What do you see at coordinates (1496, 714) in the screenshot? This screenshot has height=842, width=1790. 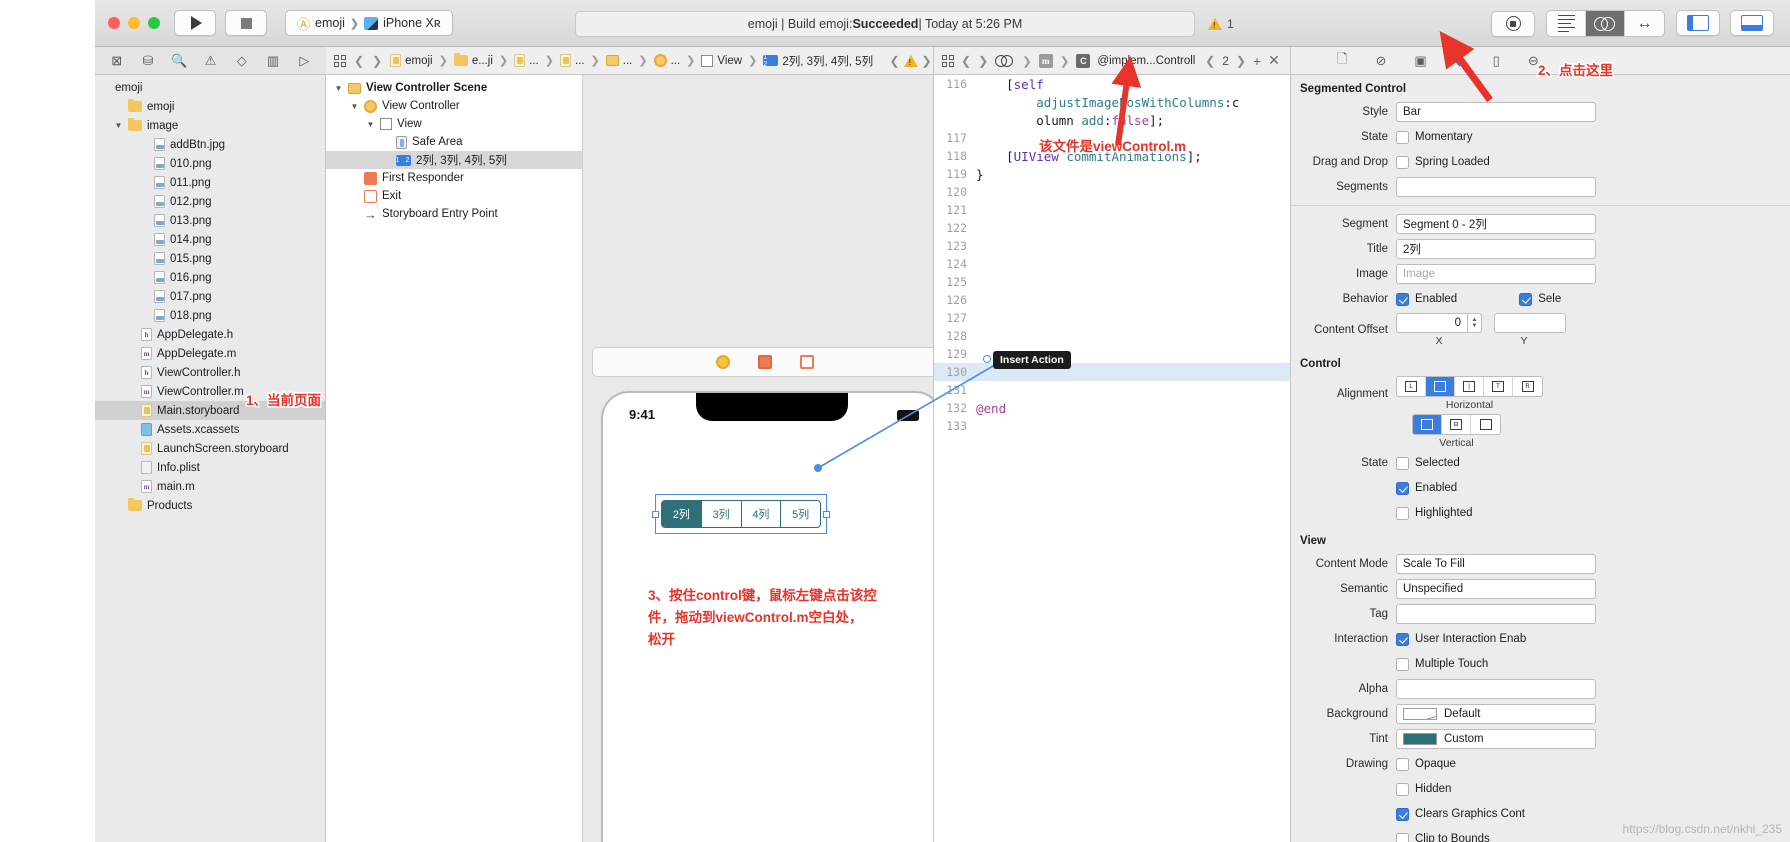 I see `color-well: Default` at bounding box center [1496, 714].